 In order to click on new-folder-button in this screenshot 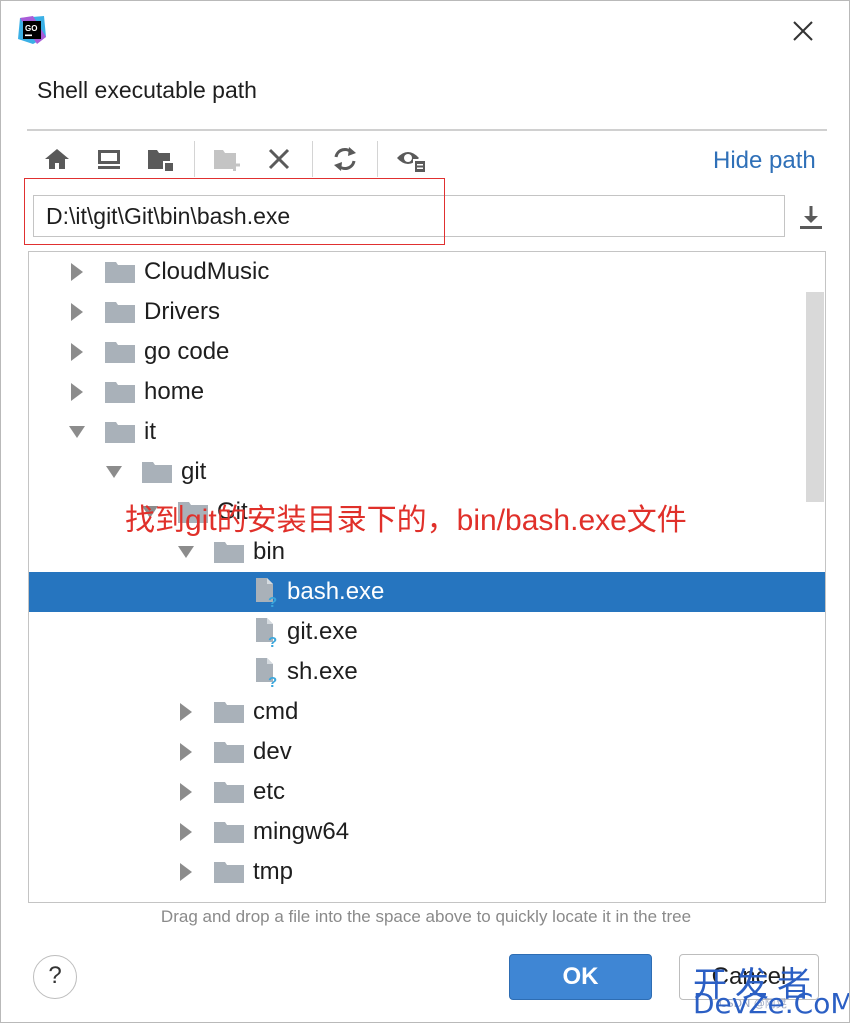, I will do `click(227, 159)`.